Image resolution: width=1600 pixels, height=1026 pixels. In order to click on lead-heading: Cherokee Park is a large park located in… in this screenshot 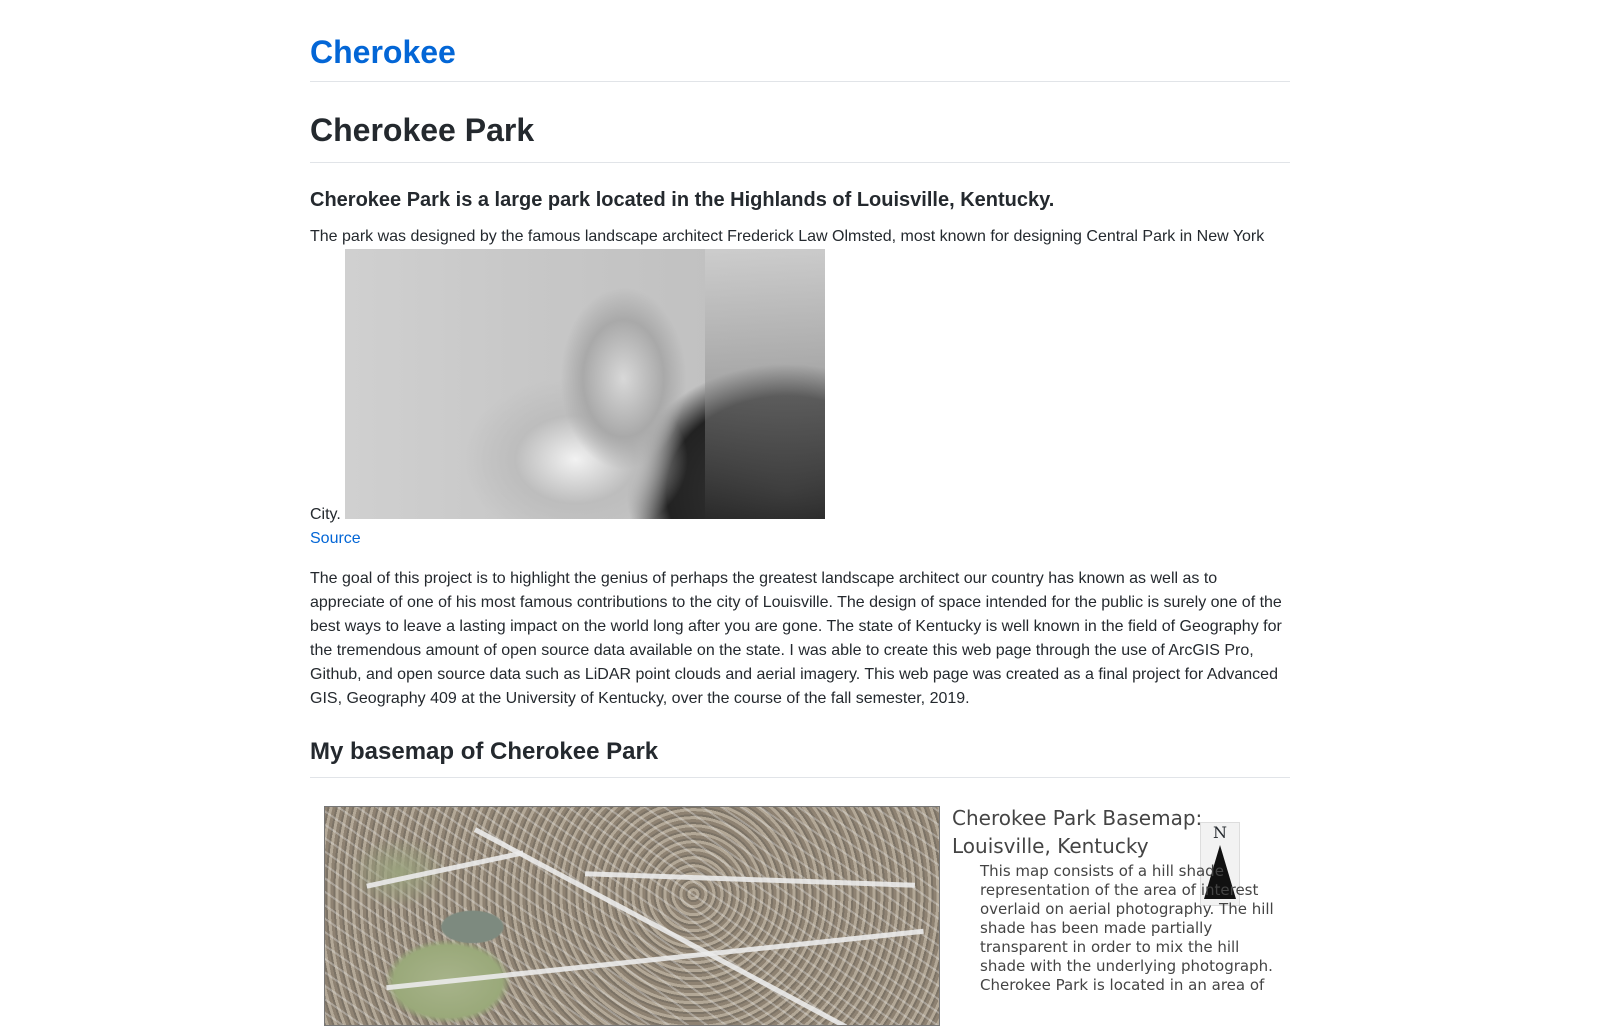, I will do `click(682, 200)`.